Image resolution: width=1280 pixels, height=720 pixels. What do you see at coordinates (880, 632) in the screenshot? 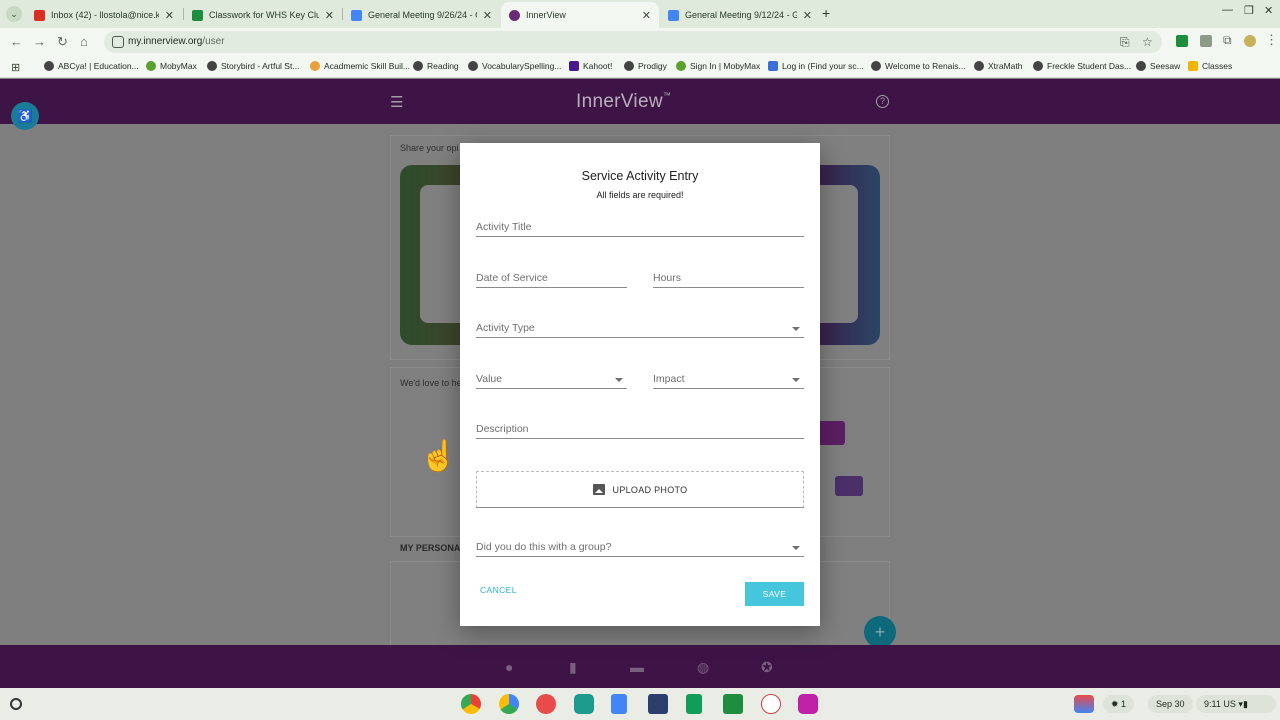
I see `add-fab-button: +` at bounding box center [880, 632].